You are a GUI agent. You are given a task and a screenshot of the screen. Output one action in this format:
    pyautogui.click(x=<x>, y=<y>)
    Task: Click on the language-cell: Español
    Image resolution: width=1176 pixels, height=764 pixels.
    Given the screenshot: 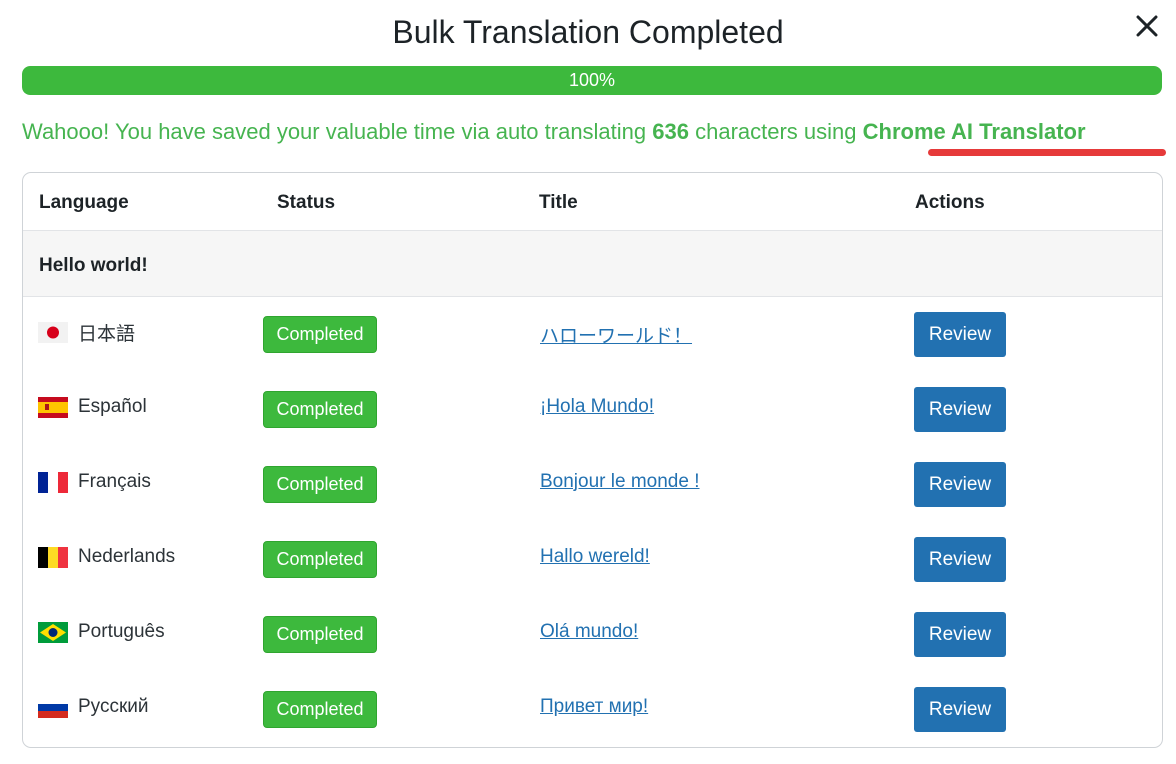 What is the action you would take?
    pyautogui.click(x=92, y=407)
    